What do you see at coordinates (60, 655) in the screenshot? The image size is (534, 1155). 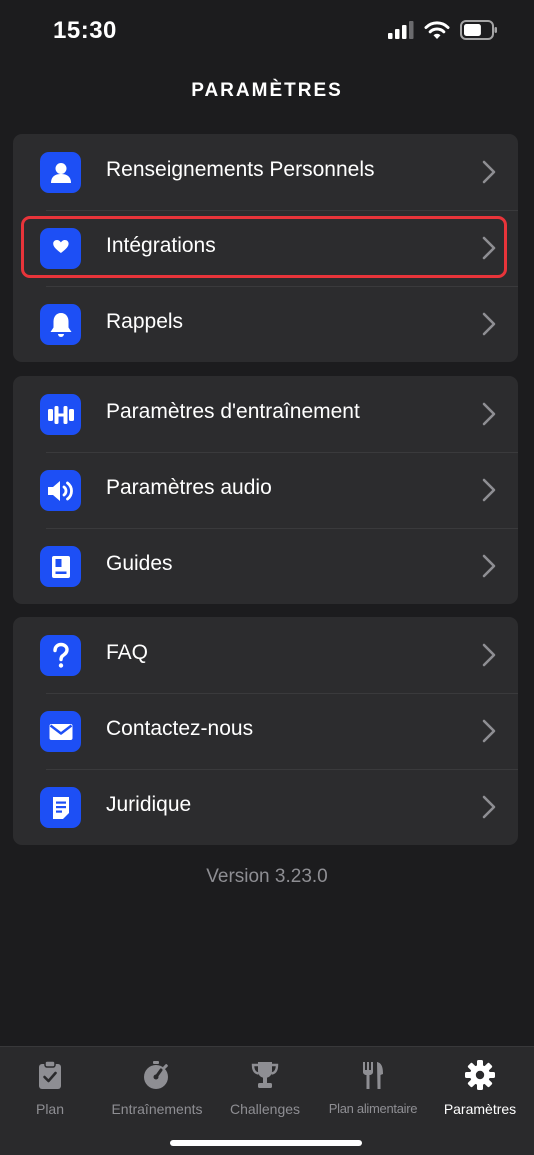 I see `question-icon` at bounding box center [60, 655].